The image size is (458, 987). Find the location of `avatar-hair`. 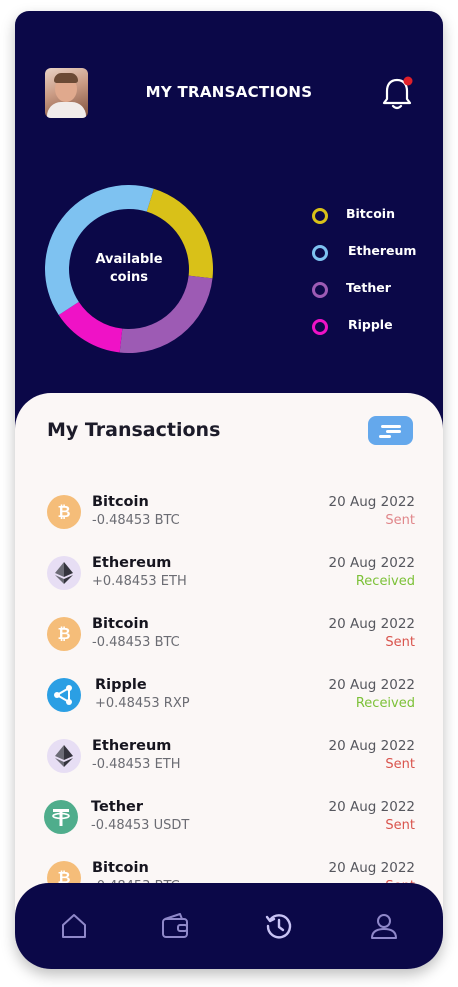

avatar-hair is located at coordinates (66, 78).